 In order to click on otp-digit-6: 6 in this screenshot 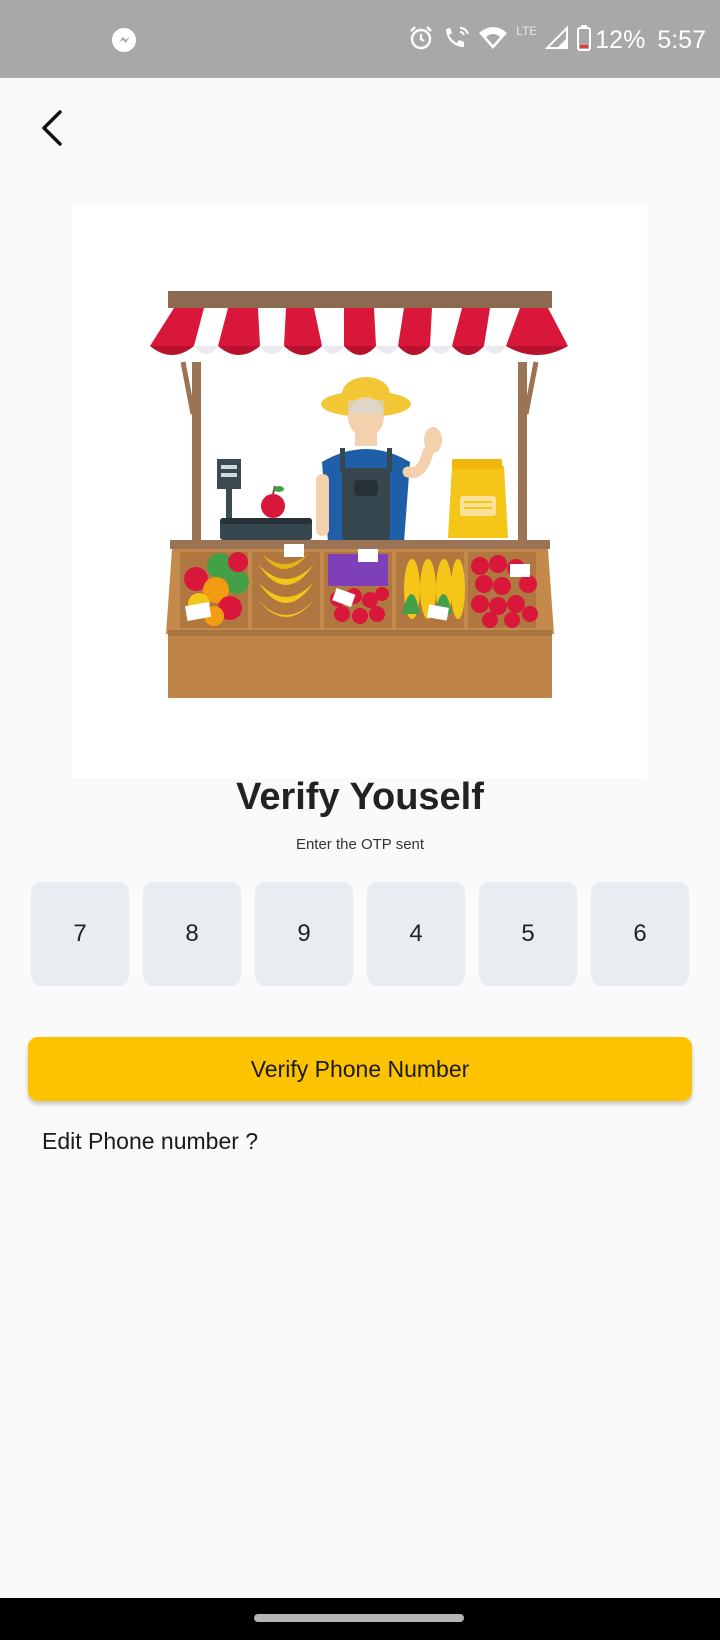, I will do `click(640, 934)`.